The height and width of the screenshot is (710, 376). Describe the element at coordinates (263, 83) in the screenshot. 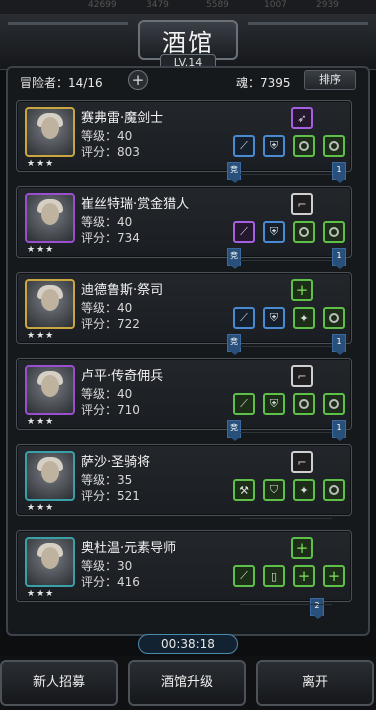

I see `soul-count: 魂：7395` at that location.